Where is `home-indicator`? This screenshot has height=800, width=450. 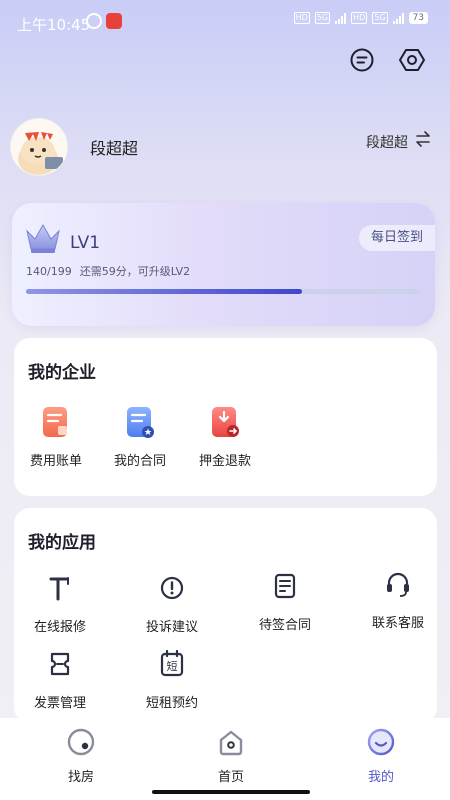 home-indicator is located at coordinates (231, 792).